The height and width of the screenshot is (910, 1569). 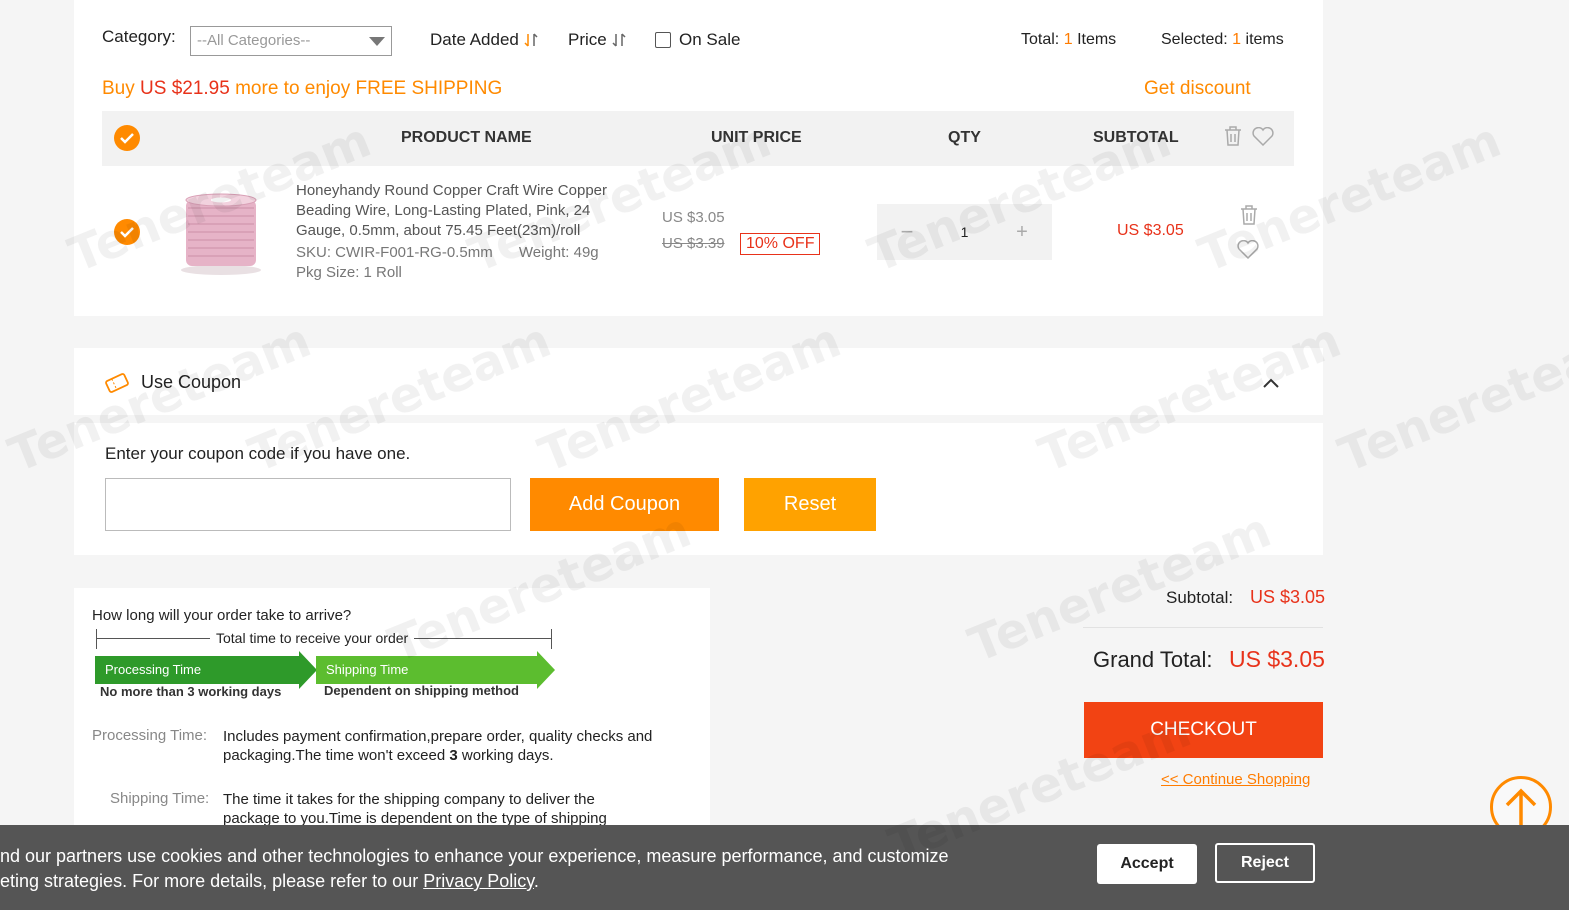 What do you see at coordinates (1147, 864) in the screenshot?
I see `accept-cookies-button: Accept` at bounding box center [1147, 864].